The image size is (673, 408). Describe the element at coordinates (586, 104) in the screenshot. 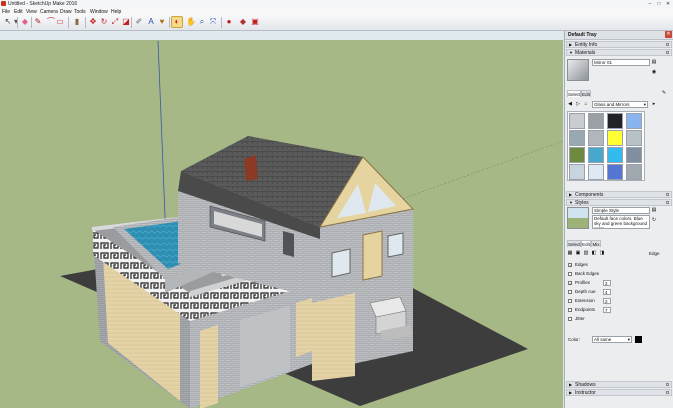

I see `home-icon: ⌂` at that location.